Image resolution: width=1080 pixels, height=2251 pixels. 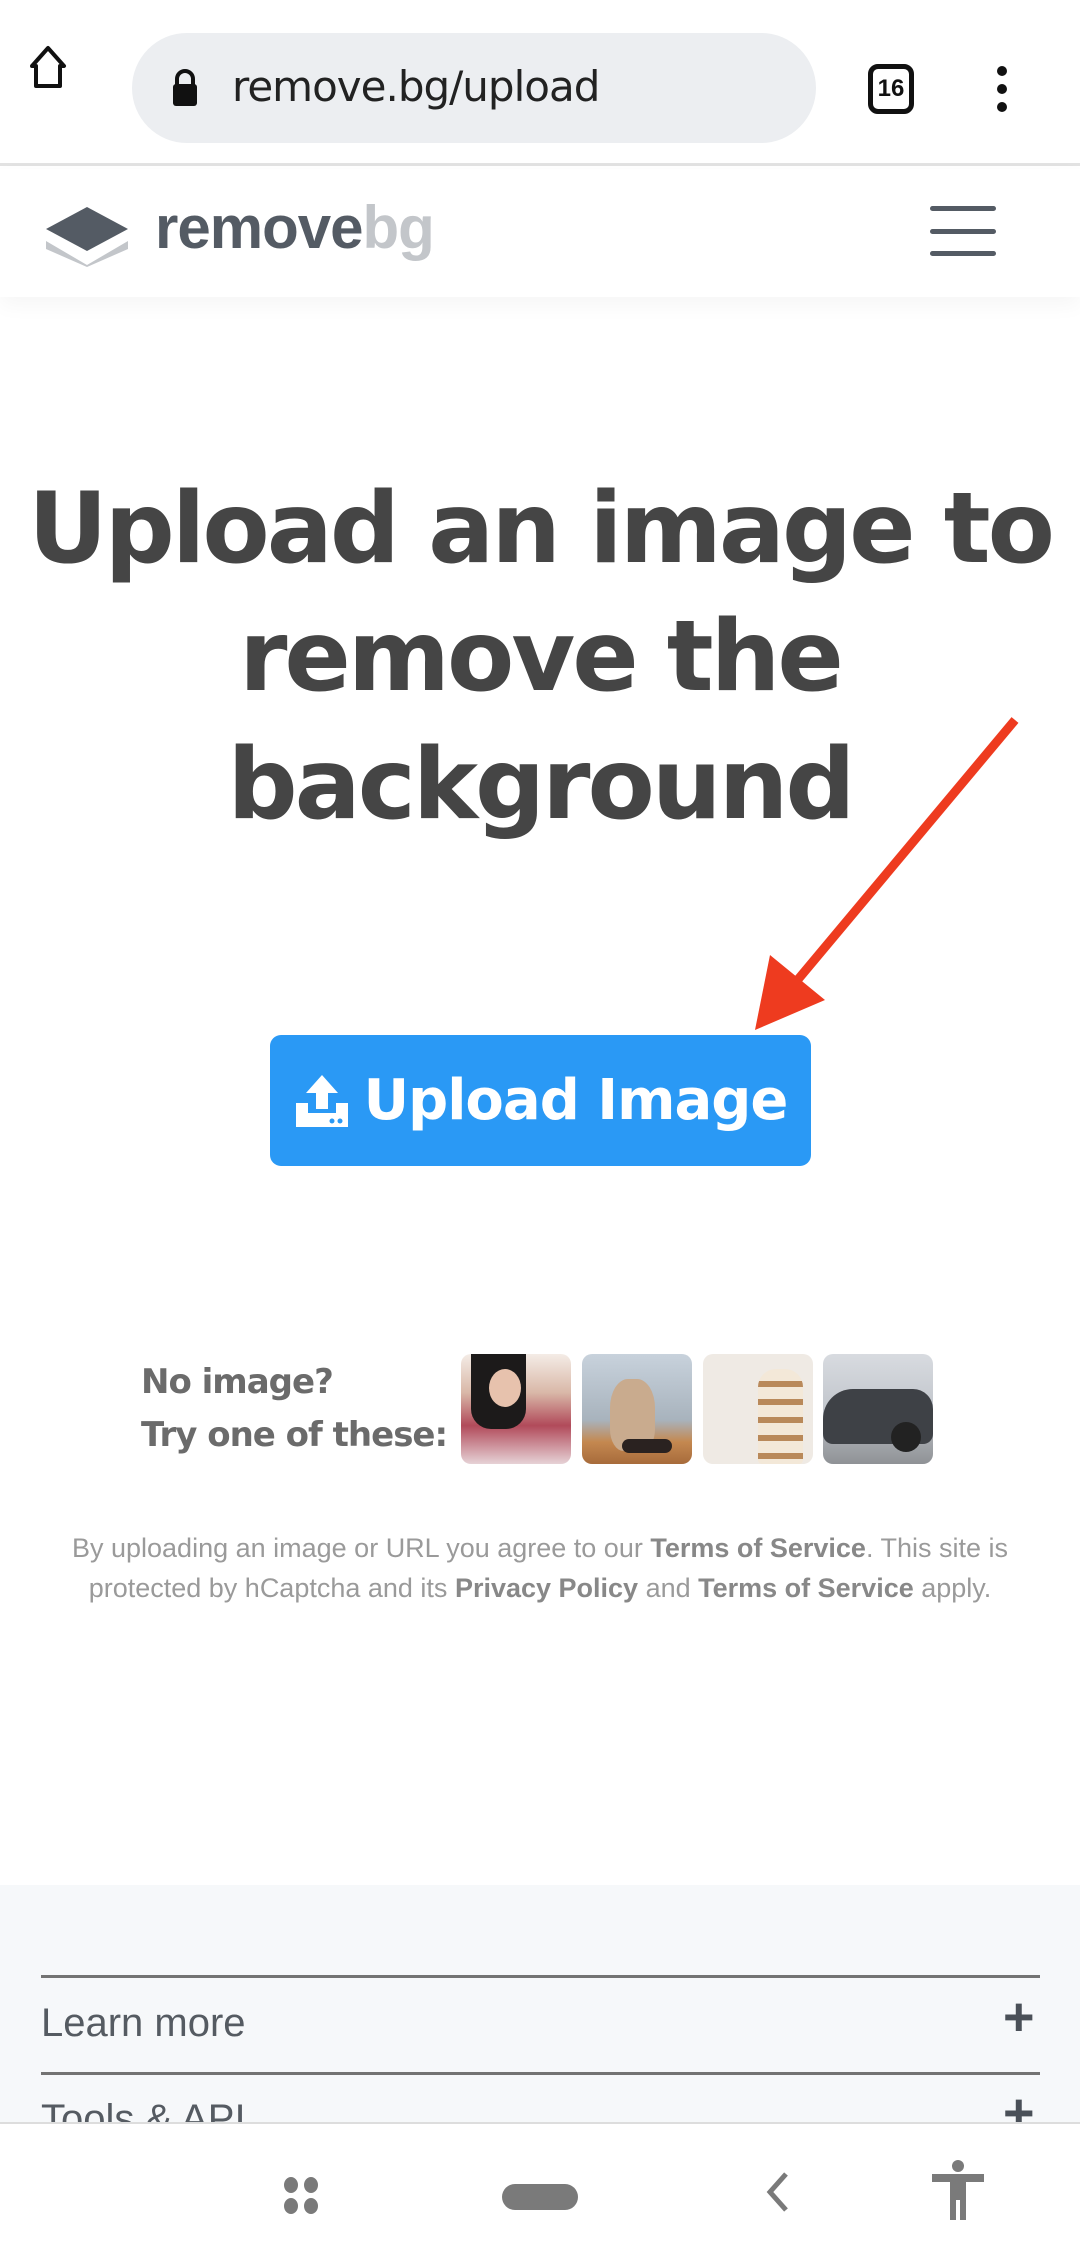 I want to click on terms-part: and, so click(x=668, y=1588).